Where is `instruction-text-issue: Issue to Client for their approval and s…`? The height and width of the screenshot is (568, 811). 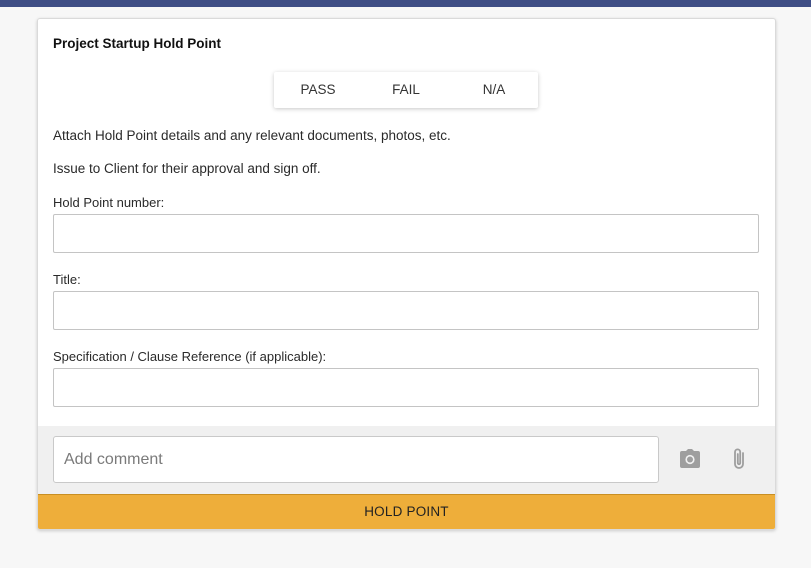 instruction-text-issue: Issue to Client for their approval and s… is located at coordinates (187, 168).